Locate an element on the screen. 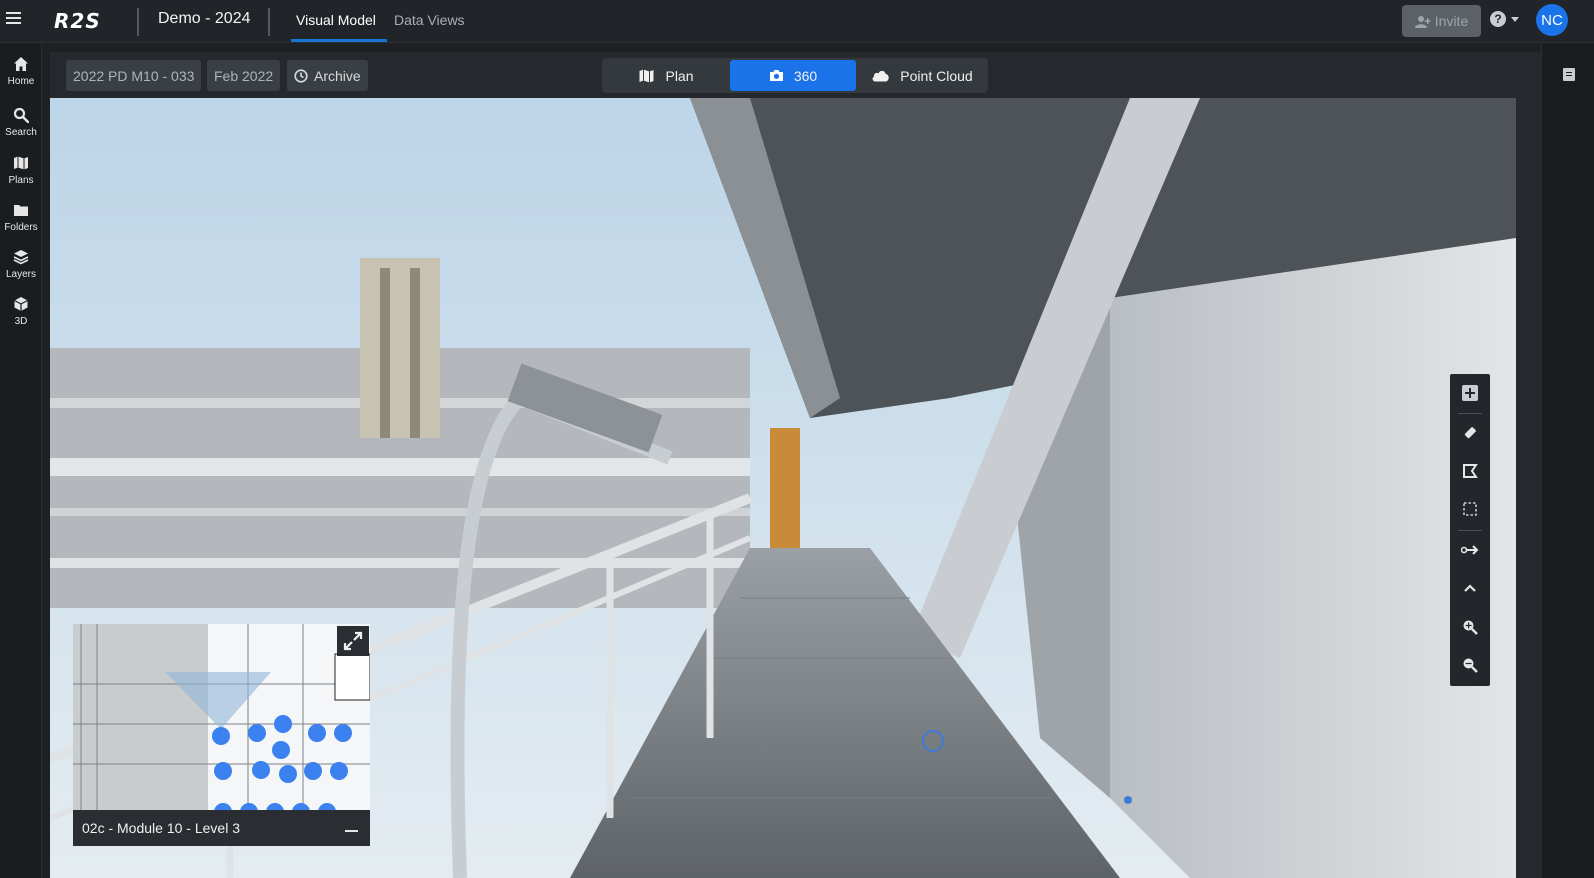 Image resolution: width=1594 pixels, height=878 pixels. home-icon is located at coordinates (21, 64).